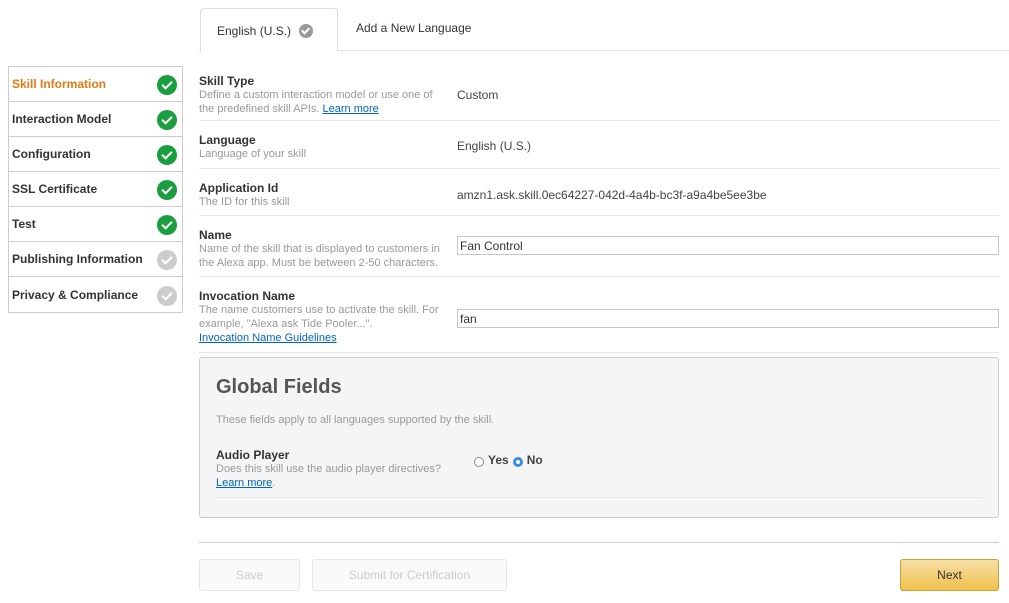 This screenshot has width=1009, height=603. What do you see at coordinates (599, 542) in the screenshot?
I see `footer-divider` at bounding box center [599, 542].